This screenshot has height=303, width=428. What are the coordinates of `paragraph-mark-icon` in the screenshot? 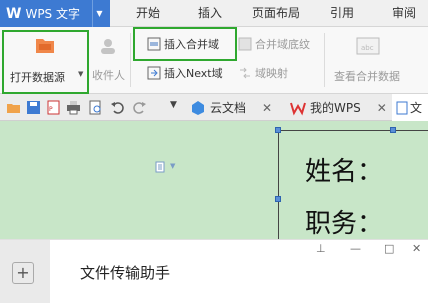 It's located at (160, 167).